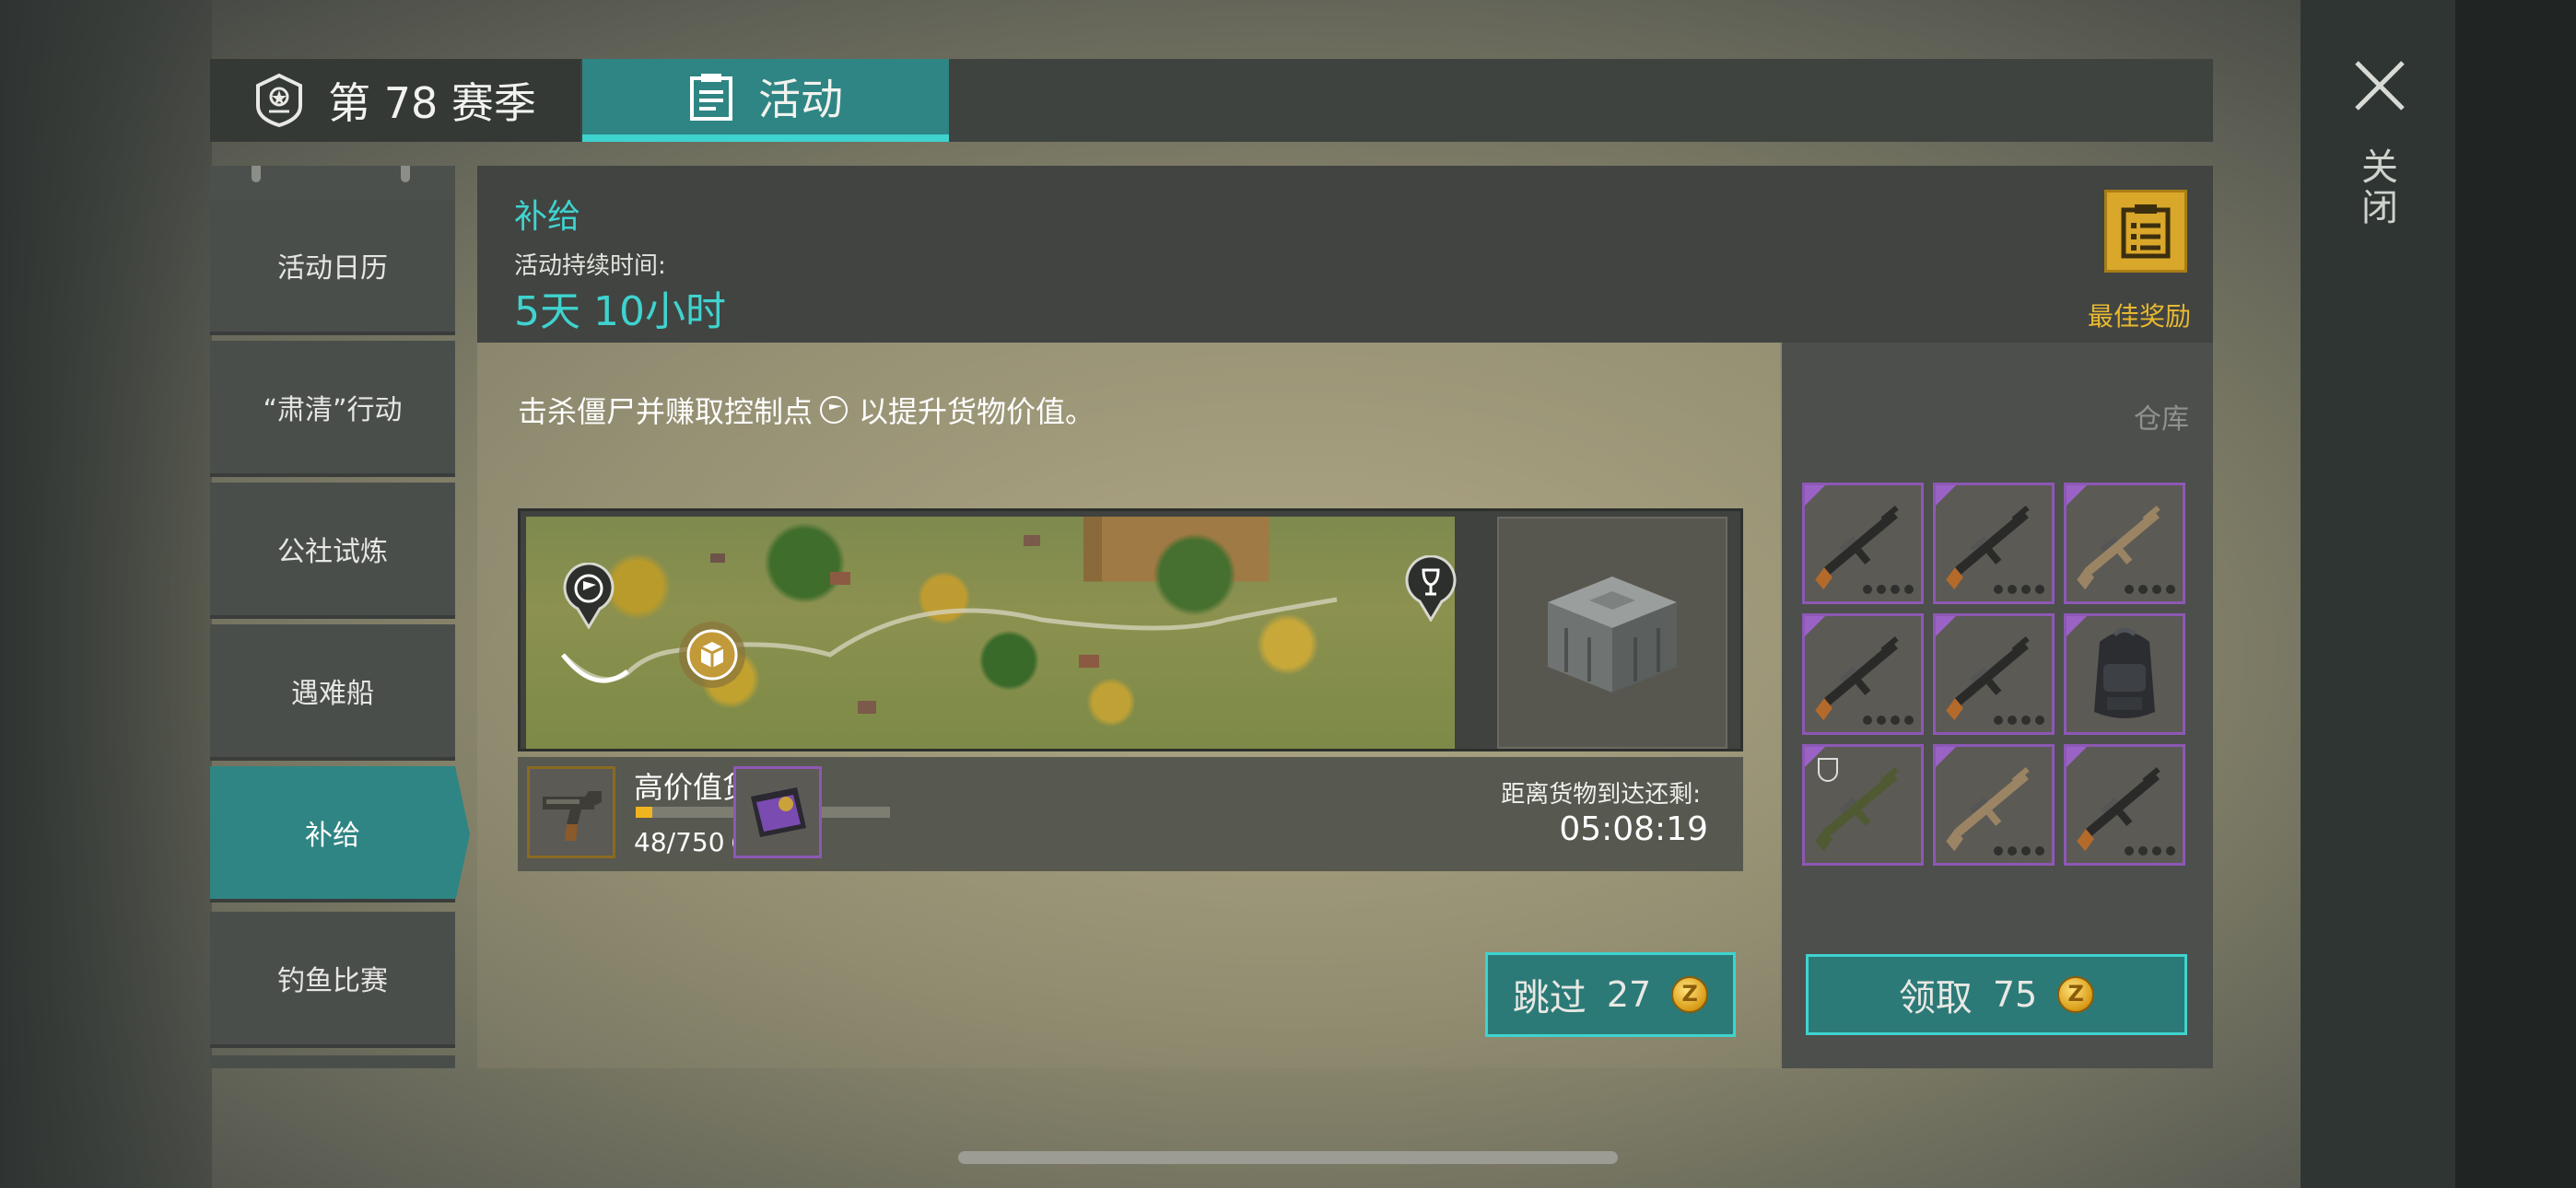 This screenshot has width=2576, height=1188. I want to click on description-text: 击杀僵尸并赚取控制点, so click(666, 411).